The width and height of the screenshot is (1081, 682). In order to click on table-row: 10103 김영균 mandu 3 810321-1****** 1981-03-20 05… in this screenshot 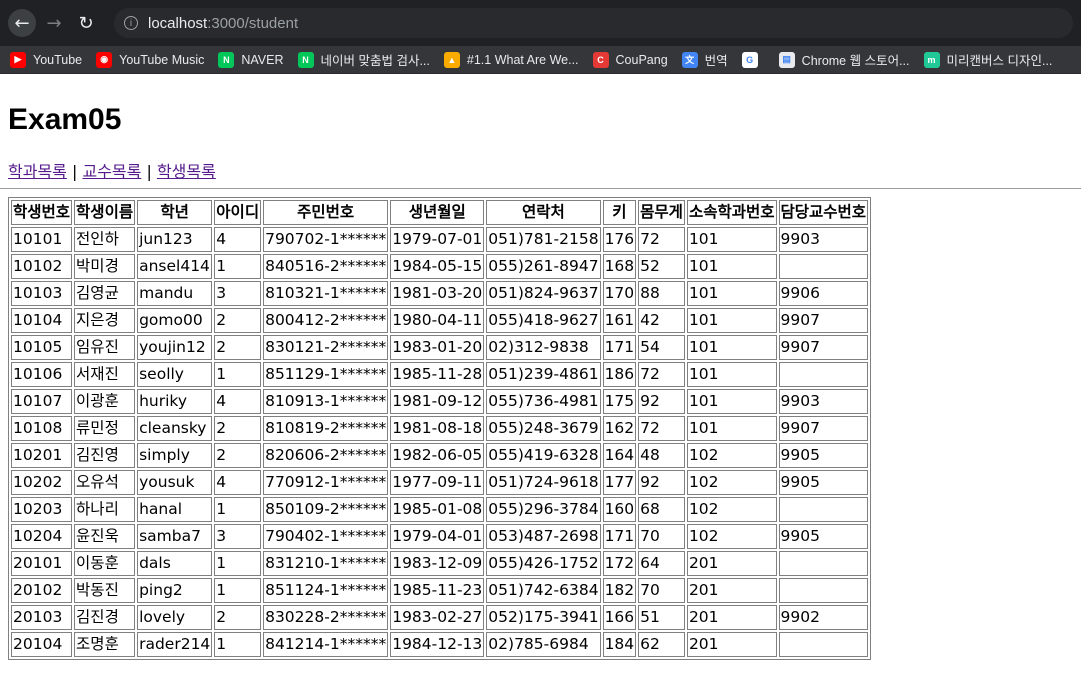, I will do `click(440, 293)`.